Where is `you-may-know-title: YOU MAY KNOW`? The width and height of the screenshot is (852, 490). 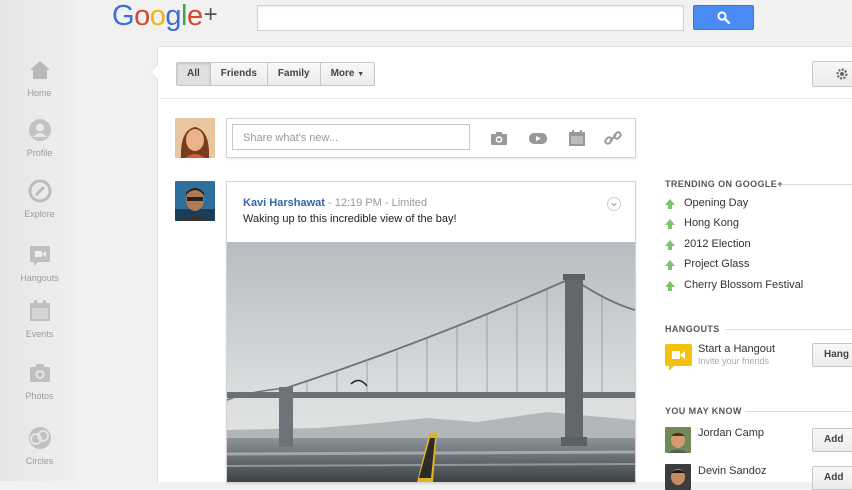 you-may-know-title: YOU MAY KNOW is located at coordinates (703, 411).